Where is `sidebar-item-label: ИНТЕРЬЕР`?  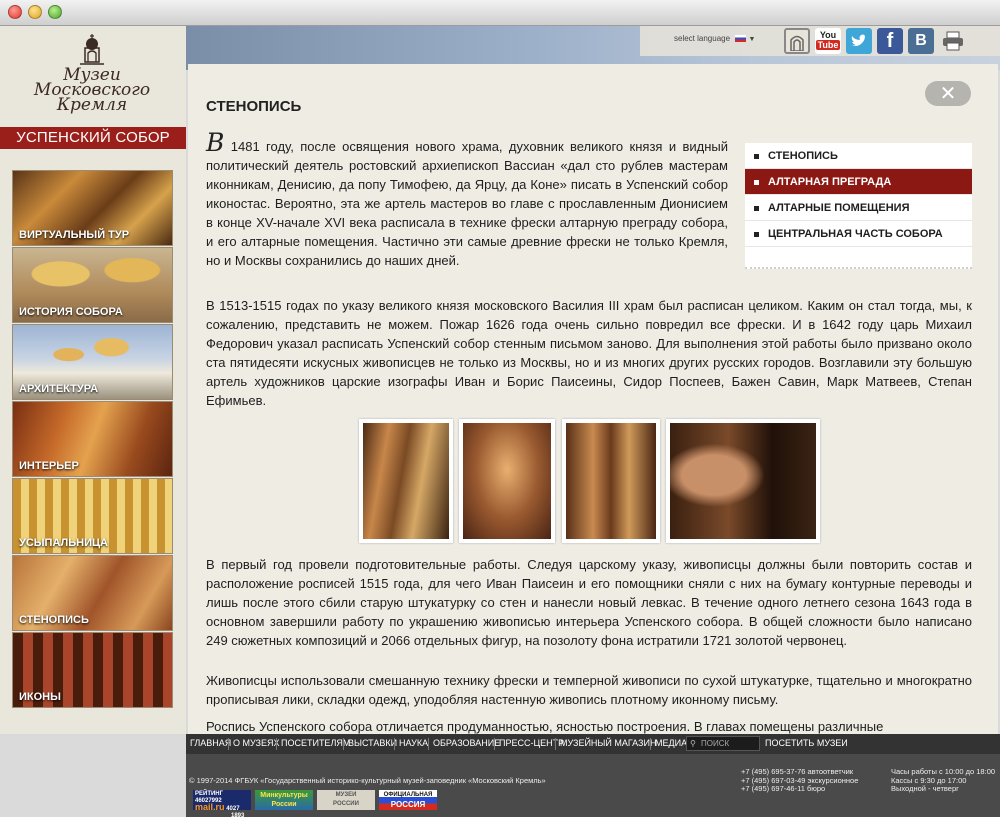
sidebar-item-label: ИНТЕРЬЕР is located at coordinates (49, 466).